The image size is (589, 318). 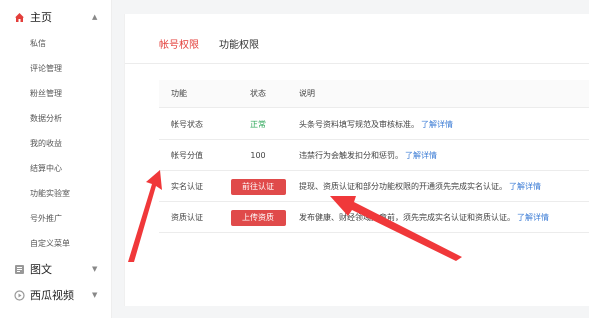 What do you see at coordinates (56, 17) in the screenshot?
I see `sidebar-group-home: 主页 ▲` at bounding box center [56, 17].